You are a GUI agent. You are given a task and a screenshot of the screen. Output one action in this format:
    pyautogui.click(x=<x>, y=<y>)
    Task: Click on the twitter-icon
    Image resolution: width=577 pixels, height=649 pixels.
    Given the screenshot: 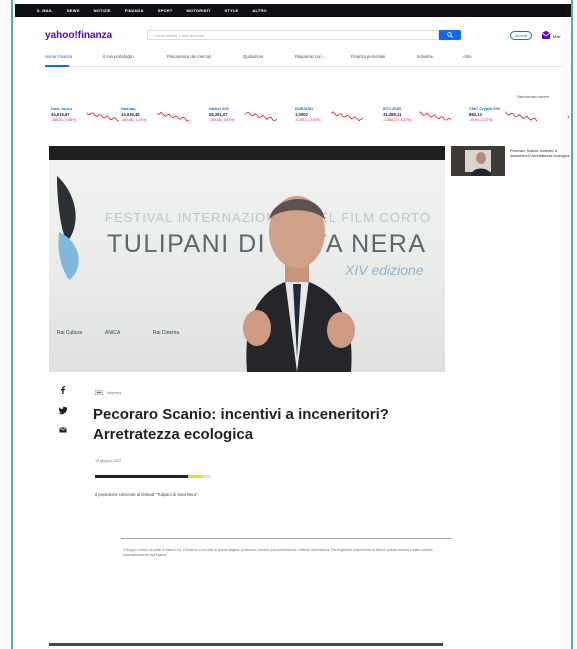 What is the action you would take?
    pyautogui.click(x=63, y=410)
    